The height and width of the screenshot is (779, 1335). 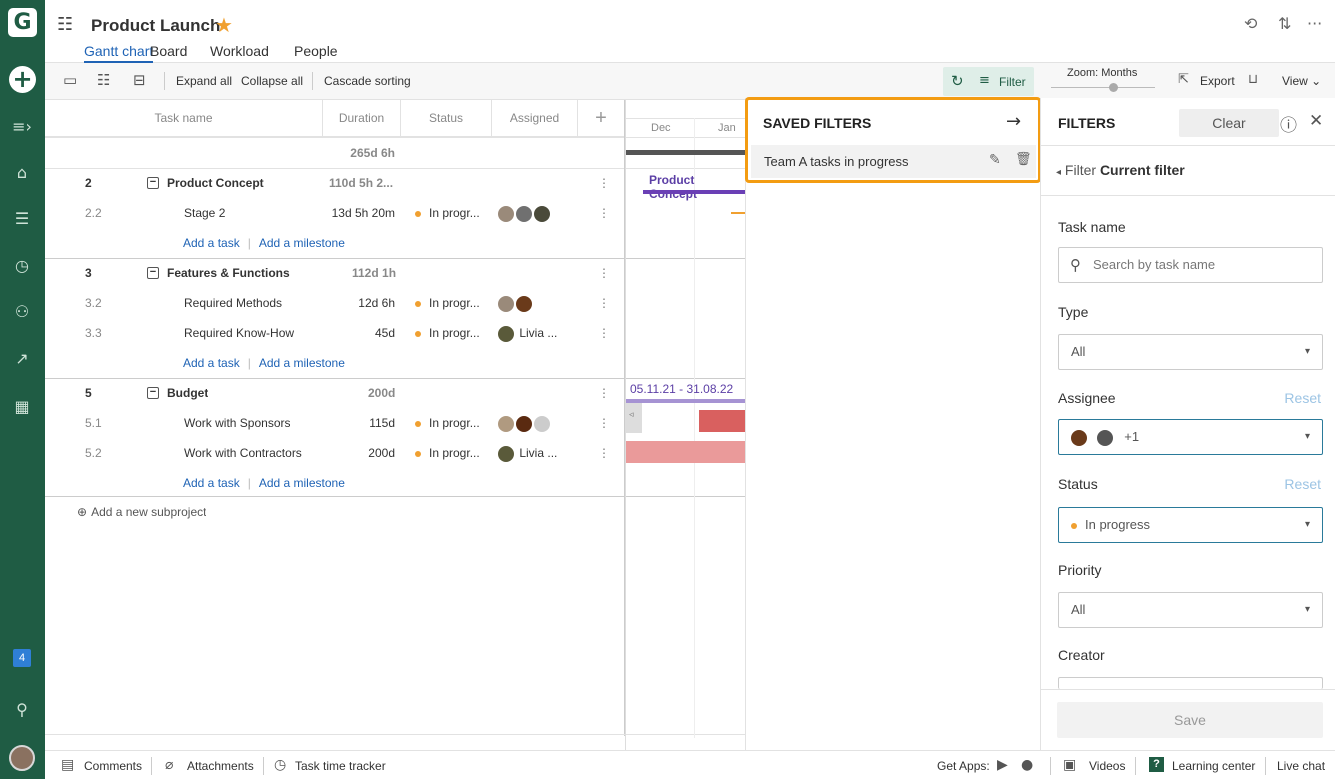 I want to click on task-name: − Product Concept, so click(x=205, y=183).